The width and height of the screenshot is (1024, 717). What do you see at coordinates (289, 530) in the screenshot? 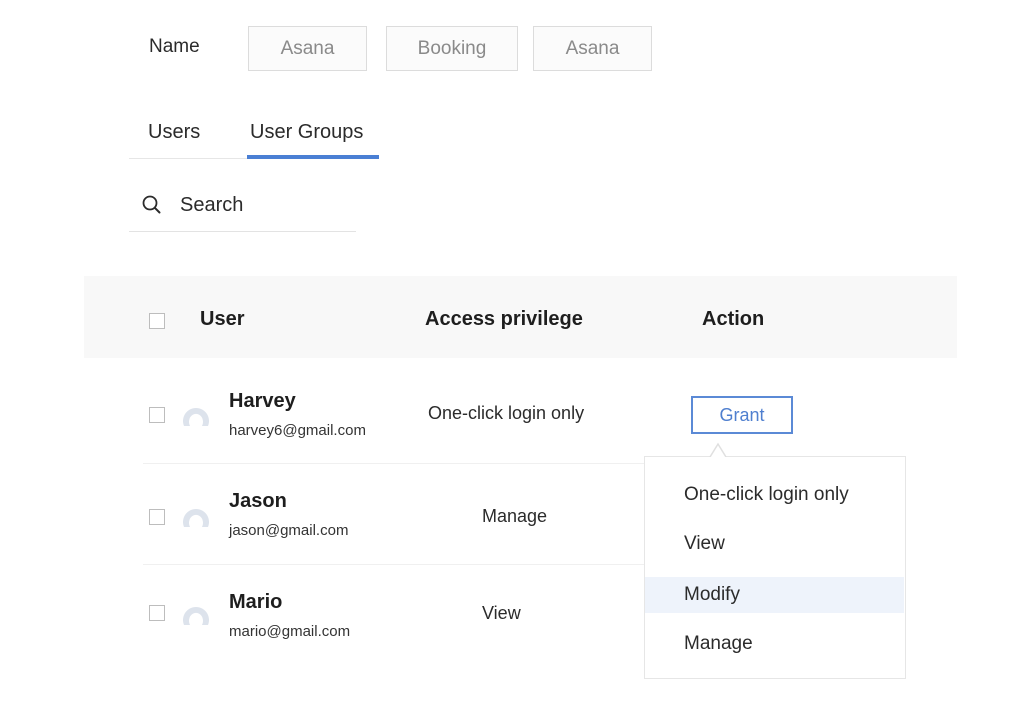
I see `user-email: jason@gmail.com` at bounding box center [289, 530].